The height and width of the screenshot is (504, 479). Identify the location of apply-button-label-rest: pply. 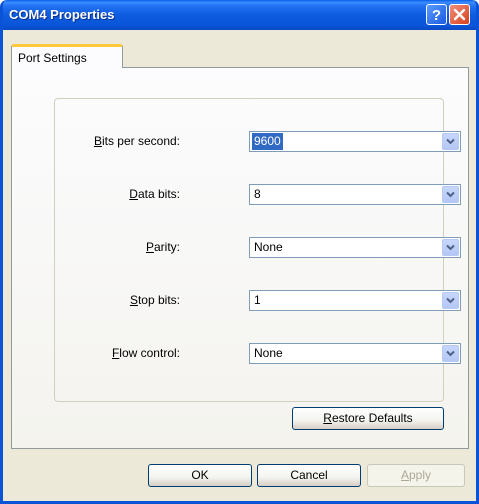
(420, 475).